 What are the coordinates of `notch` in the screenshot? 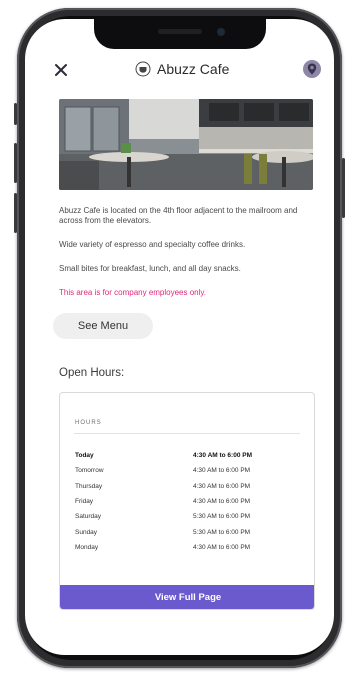 It's located at (180, 34).